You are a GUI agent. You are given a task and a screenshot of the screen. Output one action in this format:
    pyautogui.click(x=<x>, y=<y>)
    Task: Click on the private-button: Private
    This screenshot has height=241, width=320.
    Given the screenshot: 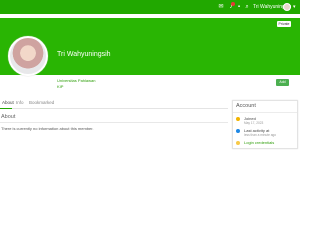 What is the action you would take?
    pyautogui.click(x=284, y=24)
    